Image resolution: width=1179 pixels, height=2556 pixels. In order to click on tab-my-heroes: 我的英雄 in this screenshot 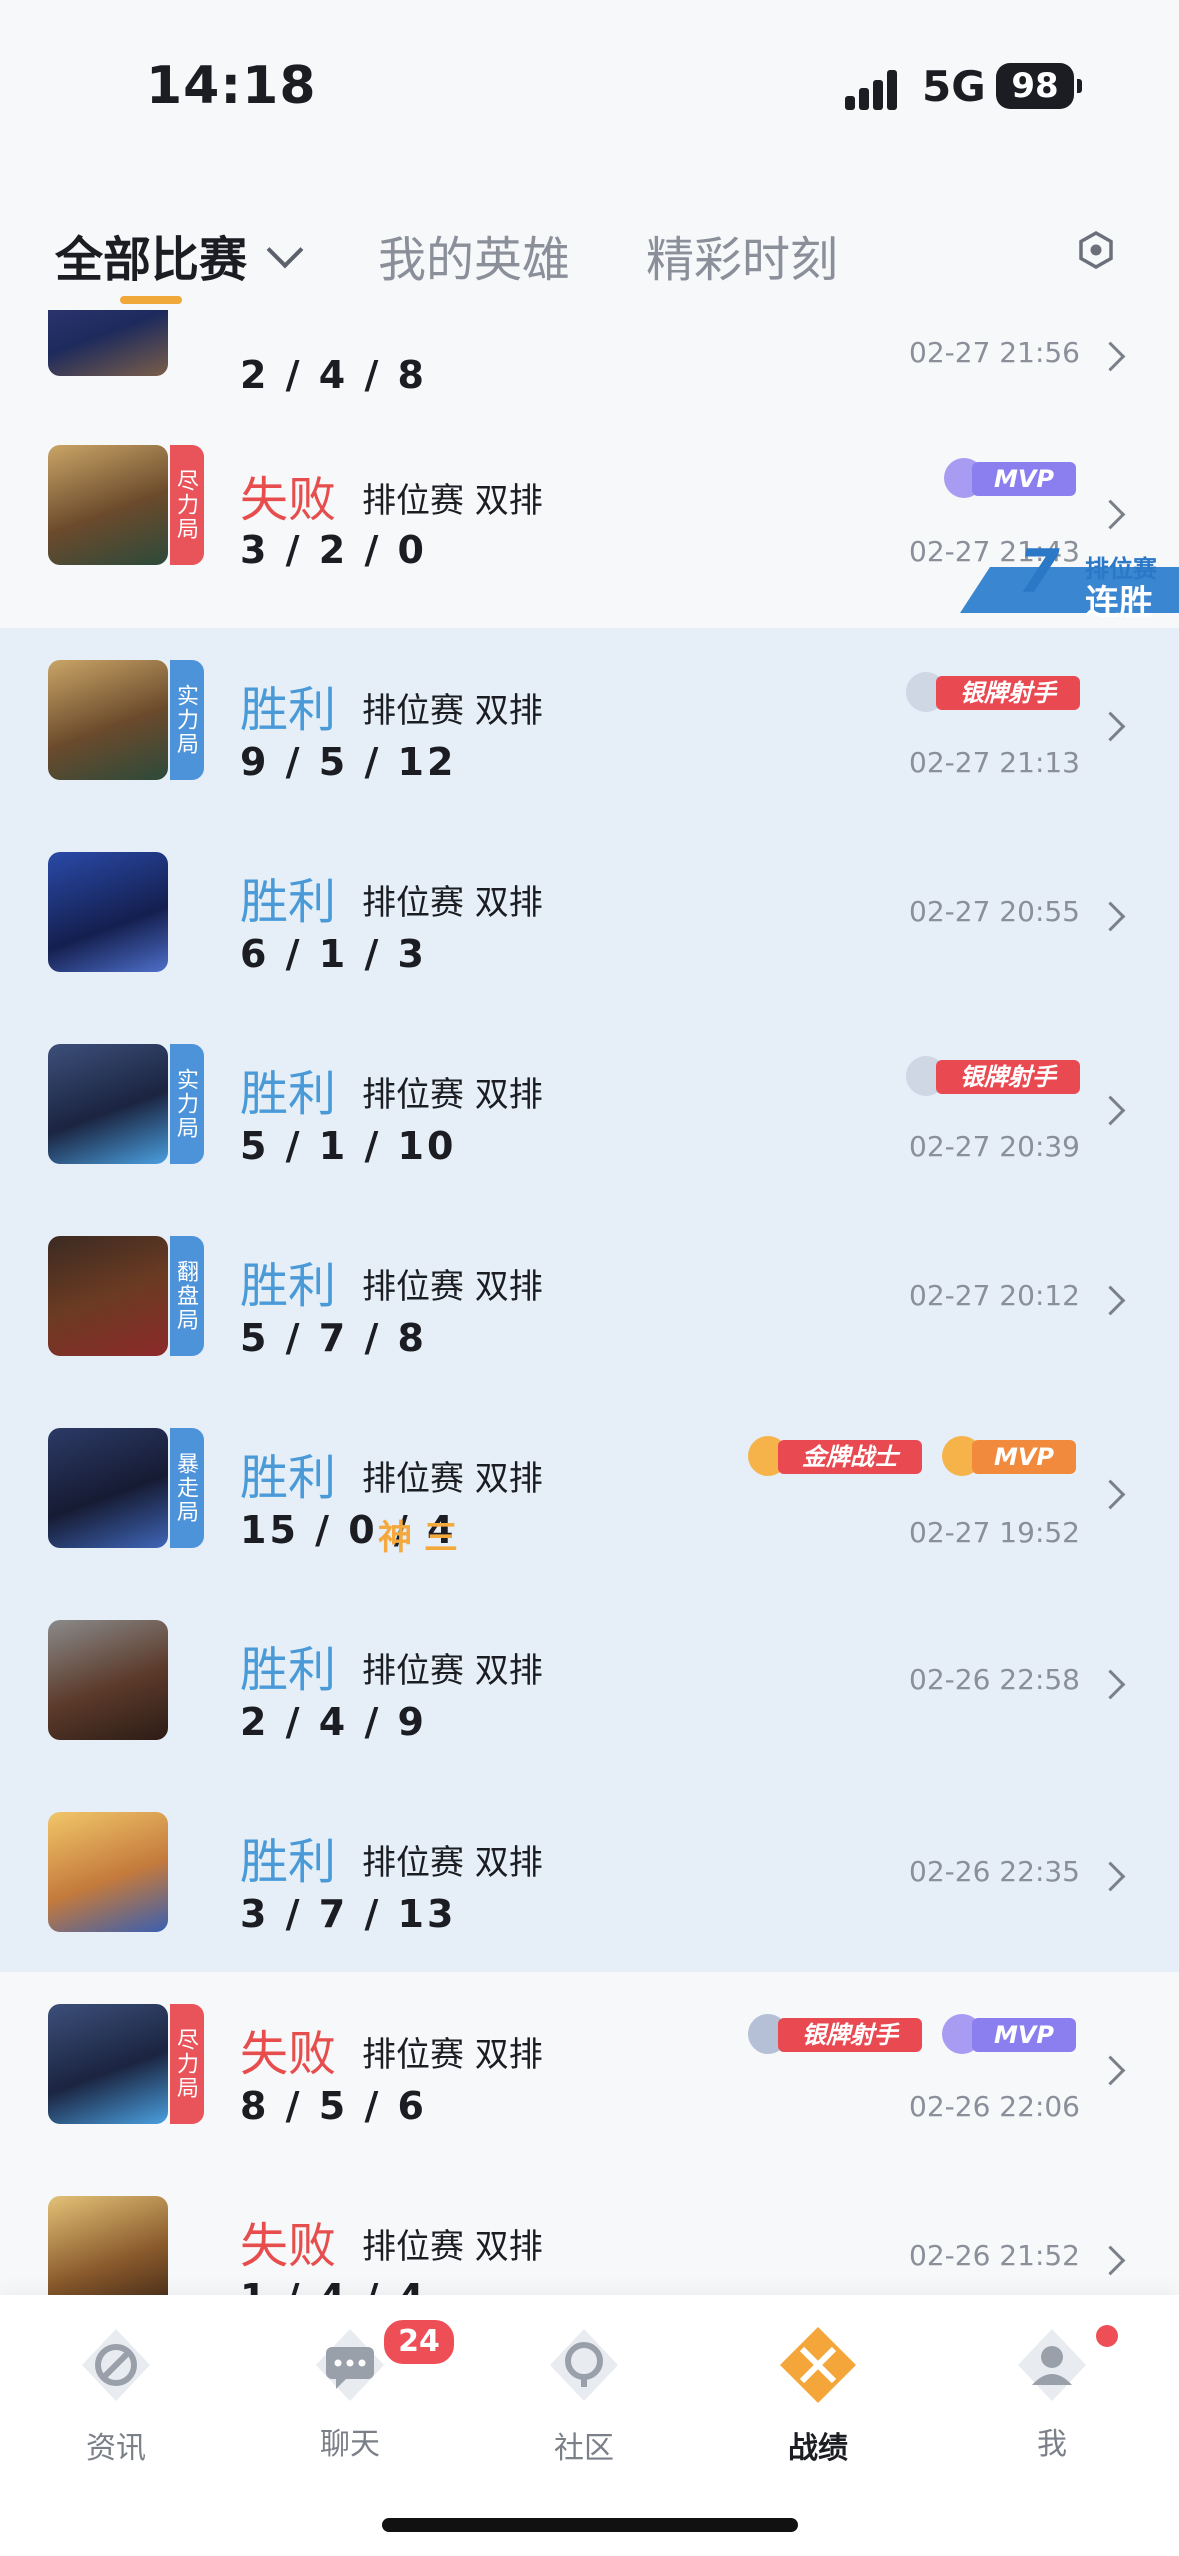, I will do `click(474, 255)`.